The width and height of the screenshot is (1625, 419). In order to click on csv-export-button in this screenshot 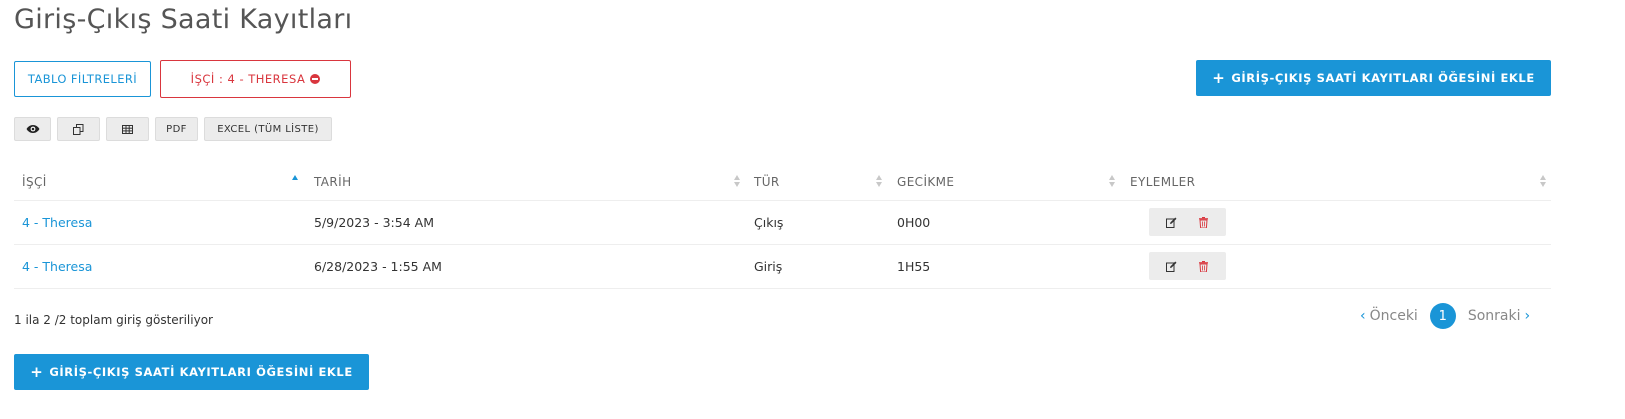, I will do `click(127, 129)`.